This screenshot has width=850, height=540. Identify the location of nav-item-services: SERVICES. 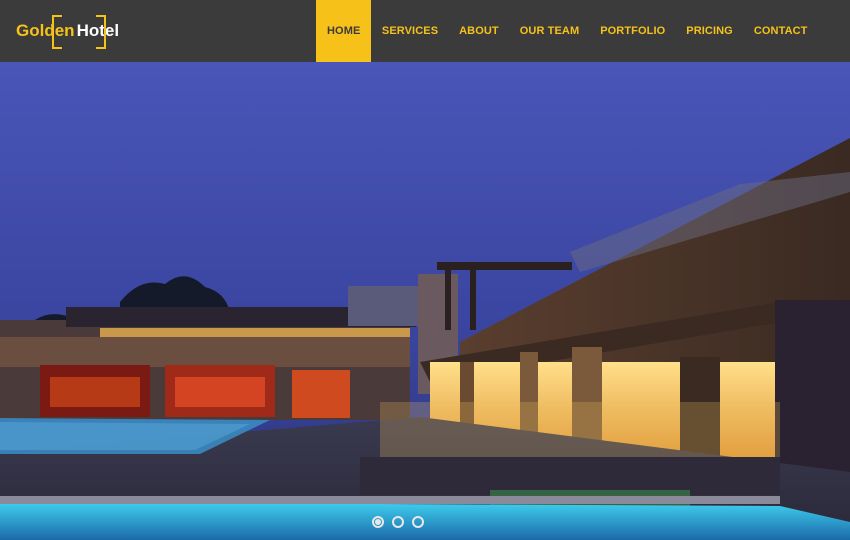
(409, 31).